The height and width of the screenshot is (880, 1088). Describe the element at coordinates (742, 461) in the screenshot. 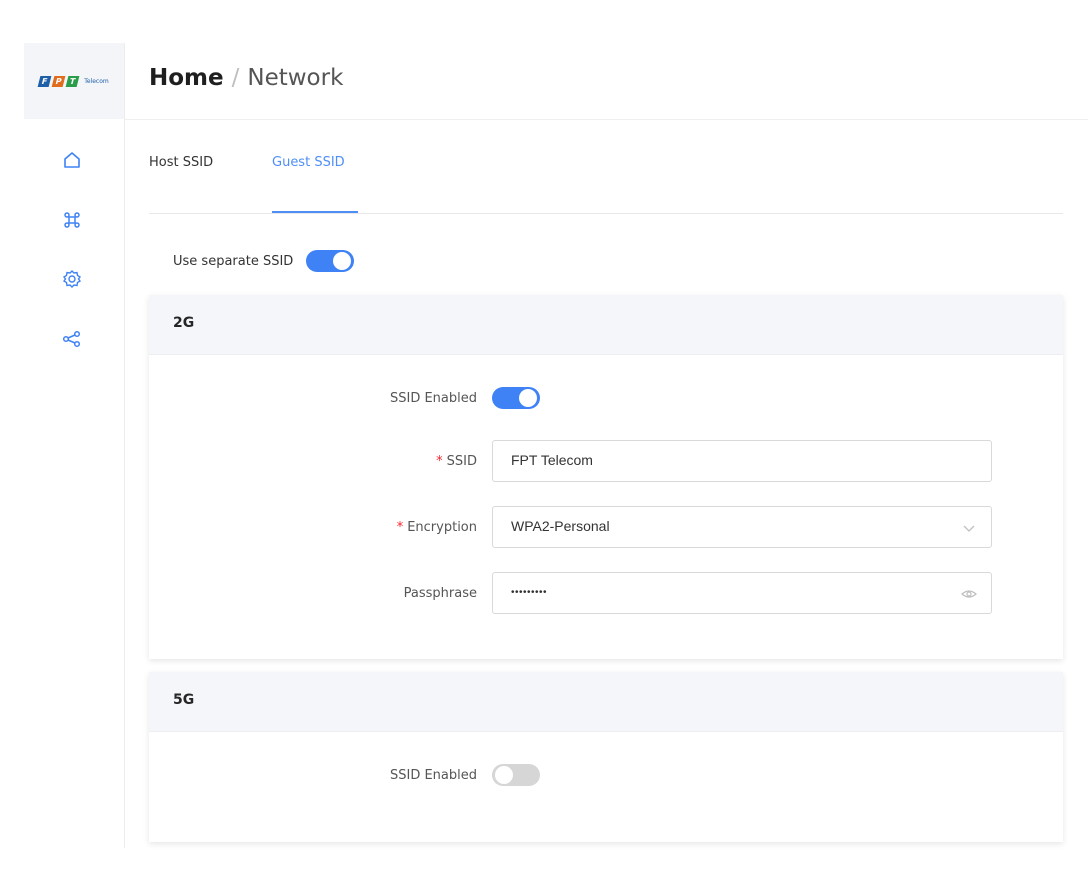

I see `ssid-input: FPT Telecom` at that location.